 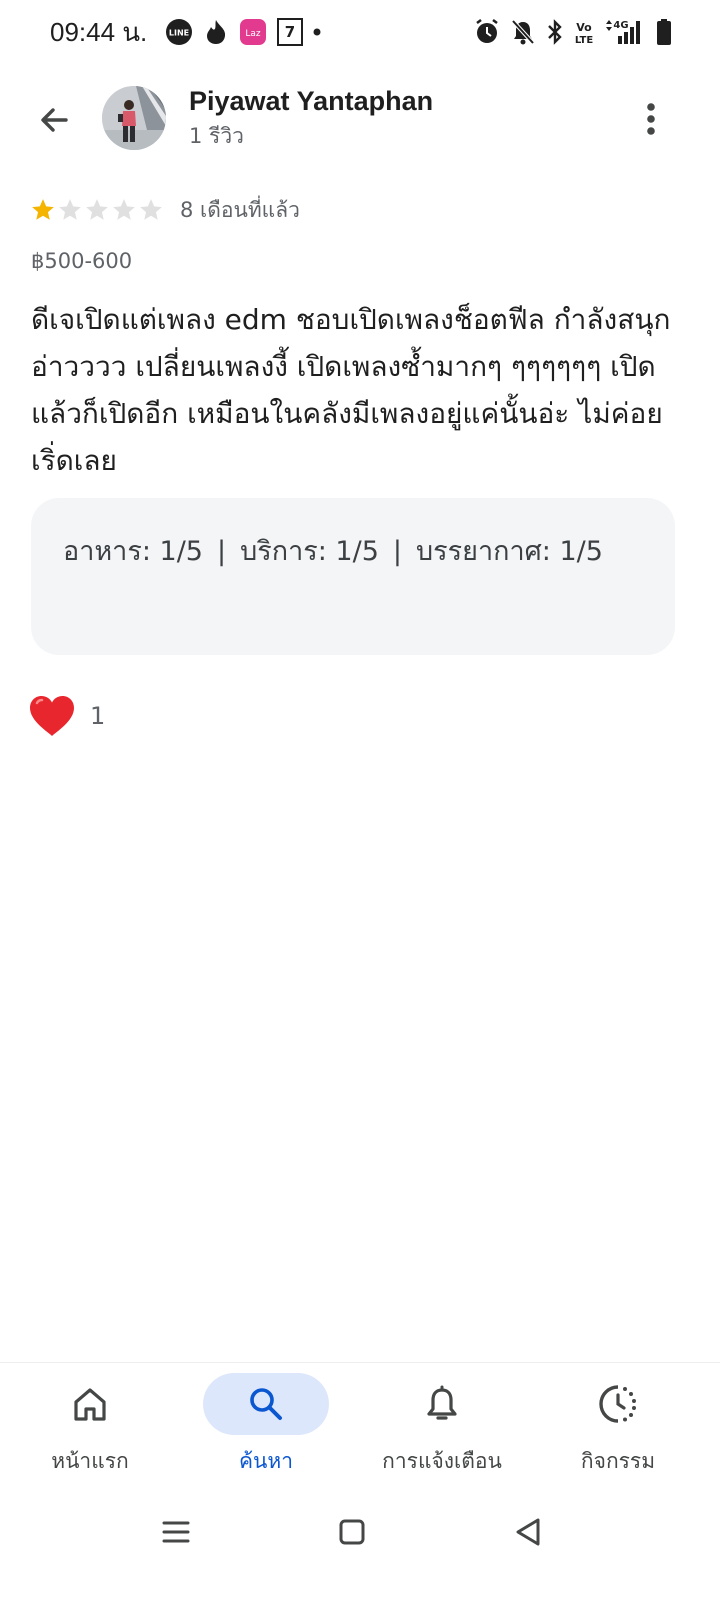 I want to click on atmosphere-score: บรรยากาศ: 1/5, so click(x=509, y=551).